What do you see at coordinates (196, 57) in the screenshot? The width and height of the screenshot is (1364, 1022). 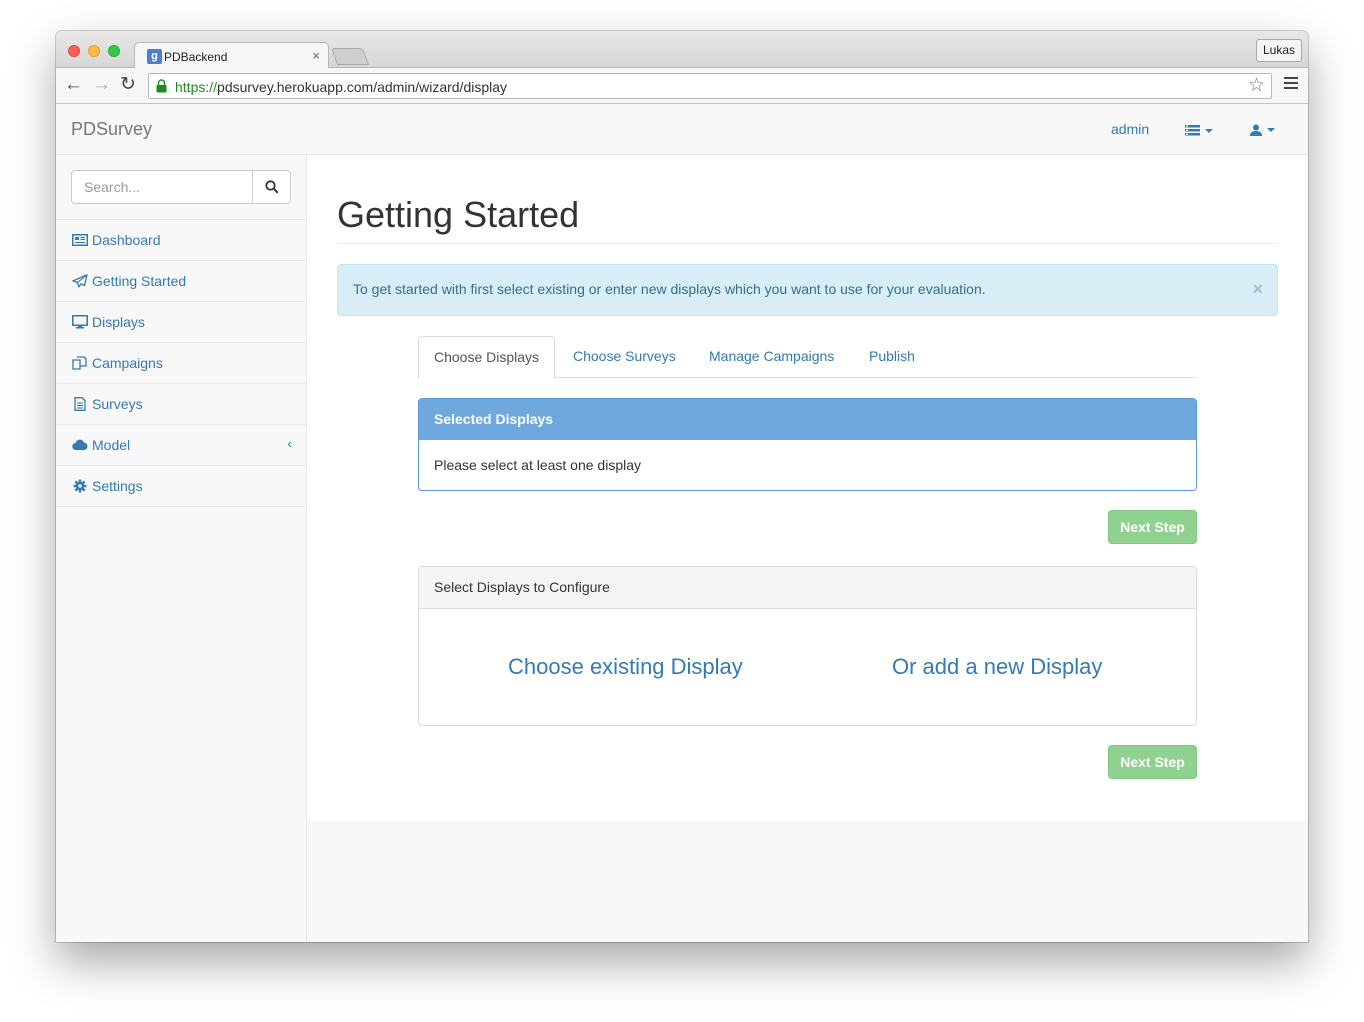 I see `browser-tab-title: PDBackend` at bounding box center [196, 57].